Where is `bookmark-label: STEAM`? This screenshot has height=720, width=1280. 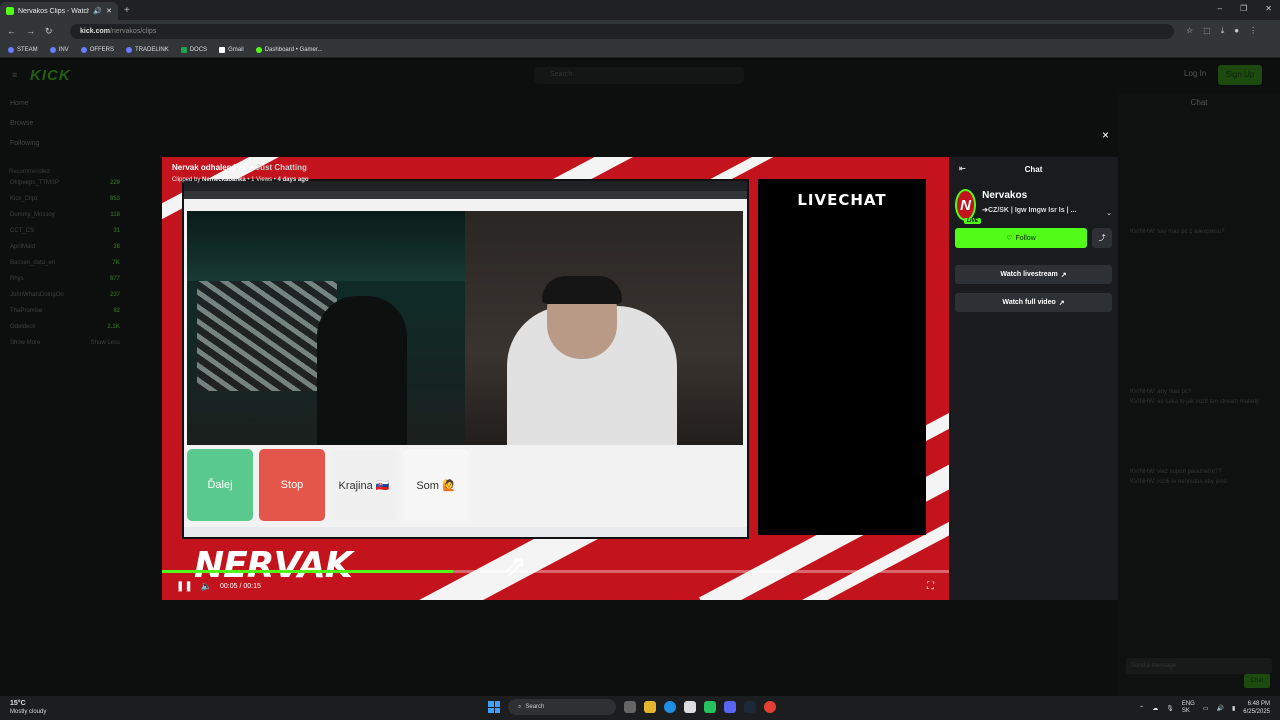
bookmark-label: STEAM is located at coordinates (27, 49).